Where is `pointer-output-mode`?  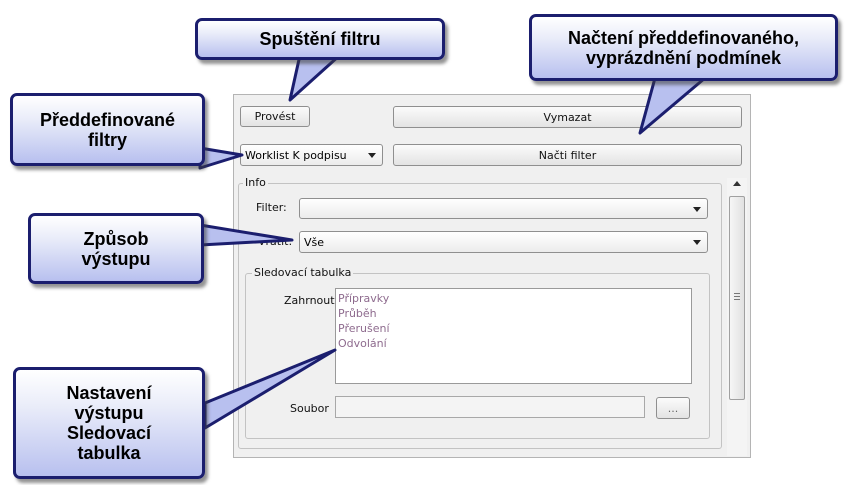
pointer-output-mode is located at coordinates (246, 235).